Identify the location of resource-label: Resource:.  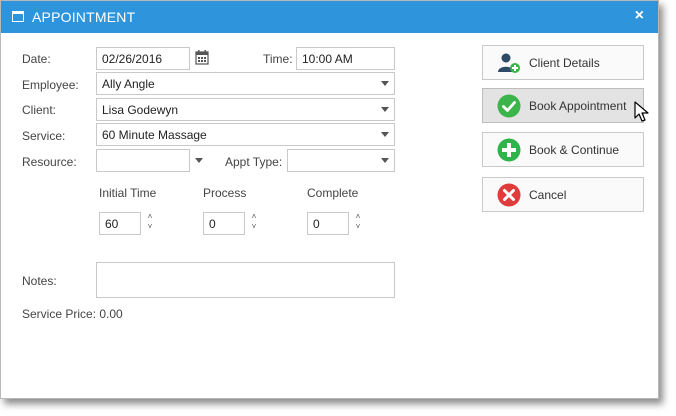
(49, 162).